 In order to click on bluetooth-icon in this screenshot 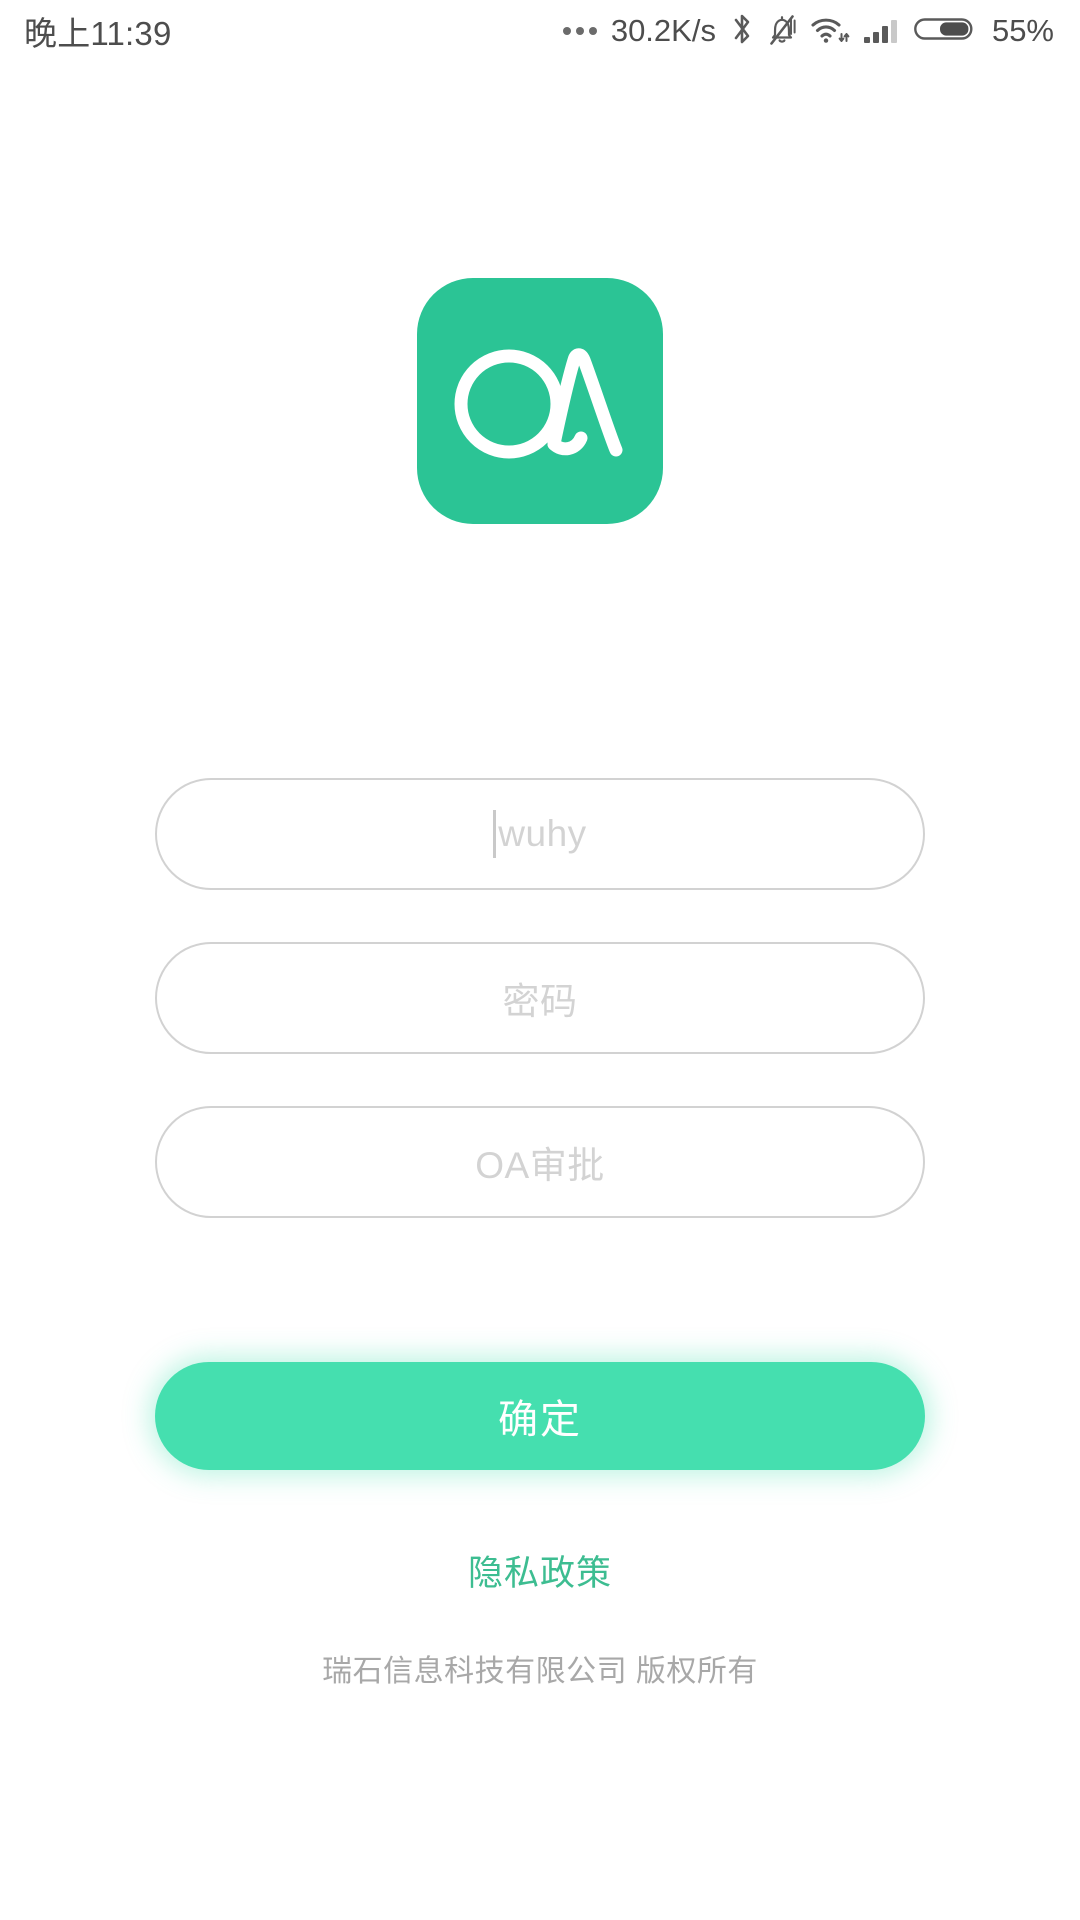, I will do `click(742, 31)`.